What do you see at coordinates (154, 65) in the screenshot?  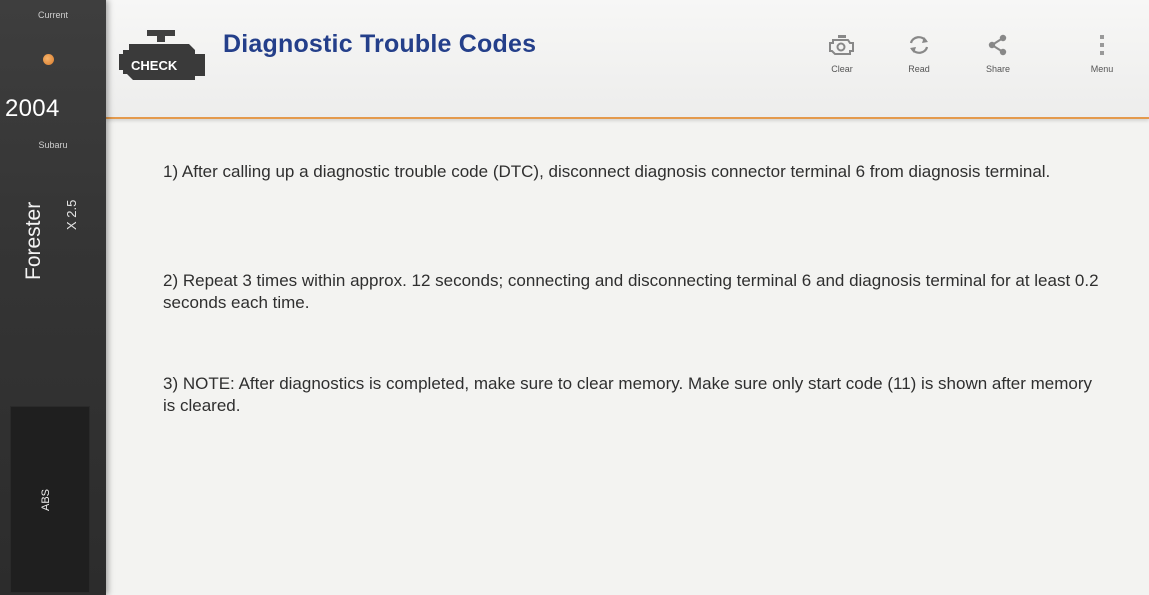 I see `check-icon-text: CHECK` at bounding box center [154, 65].